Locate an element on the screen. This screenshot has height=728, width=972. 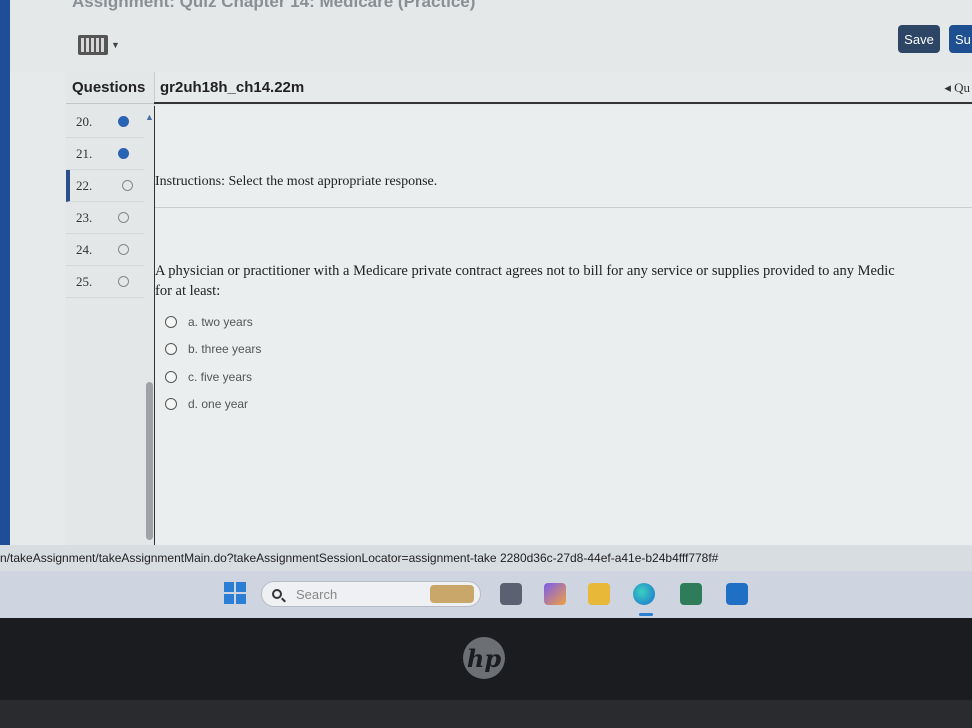
keyboard-icon is located at coordinates (93, 45).